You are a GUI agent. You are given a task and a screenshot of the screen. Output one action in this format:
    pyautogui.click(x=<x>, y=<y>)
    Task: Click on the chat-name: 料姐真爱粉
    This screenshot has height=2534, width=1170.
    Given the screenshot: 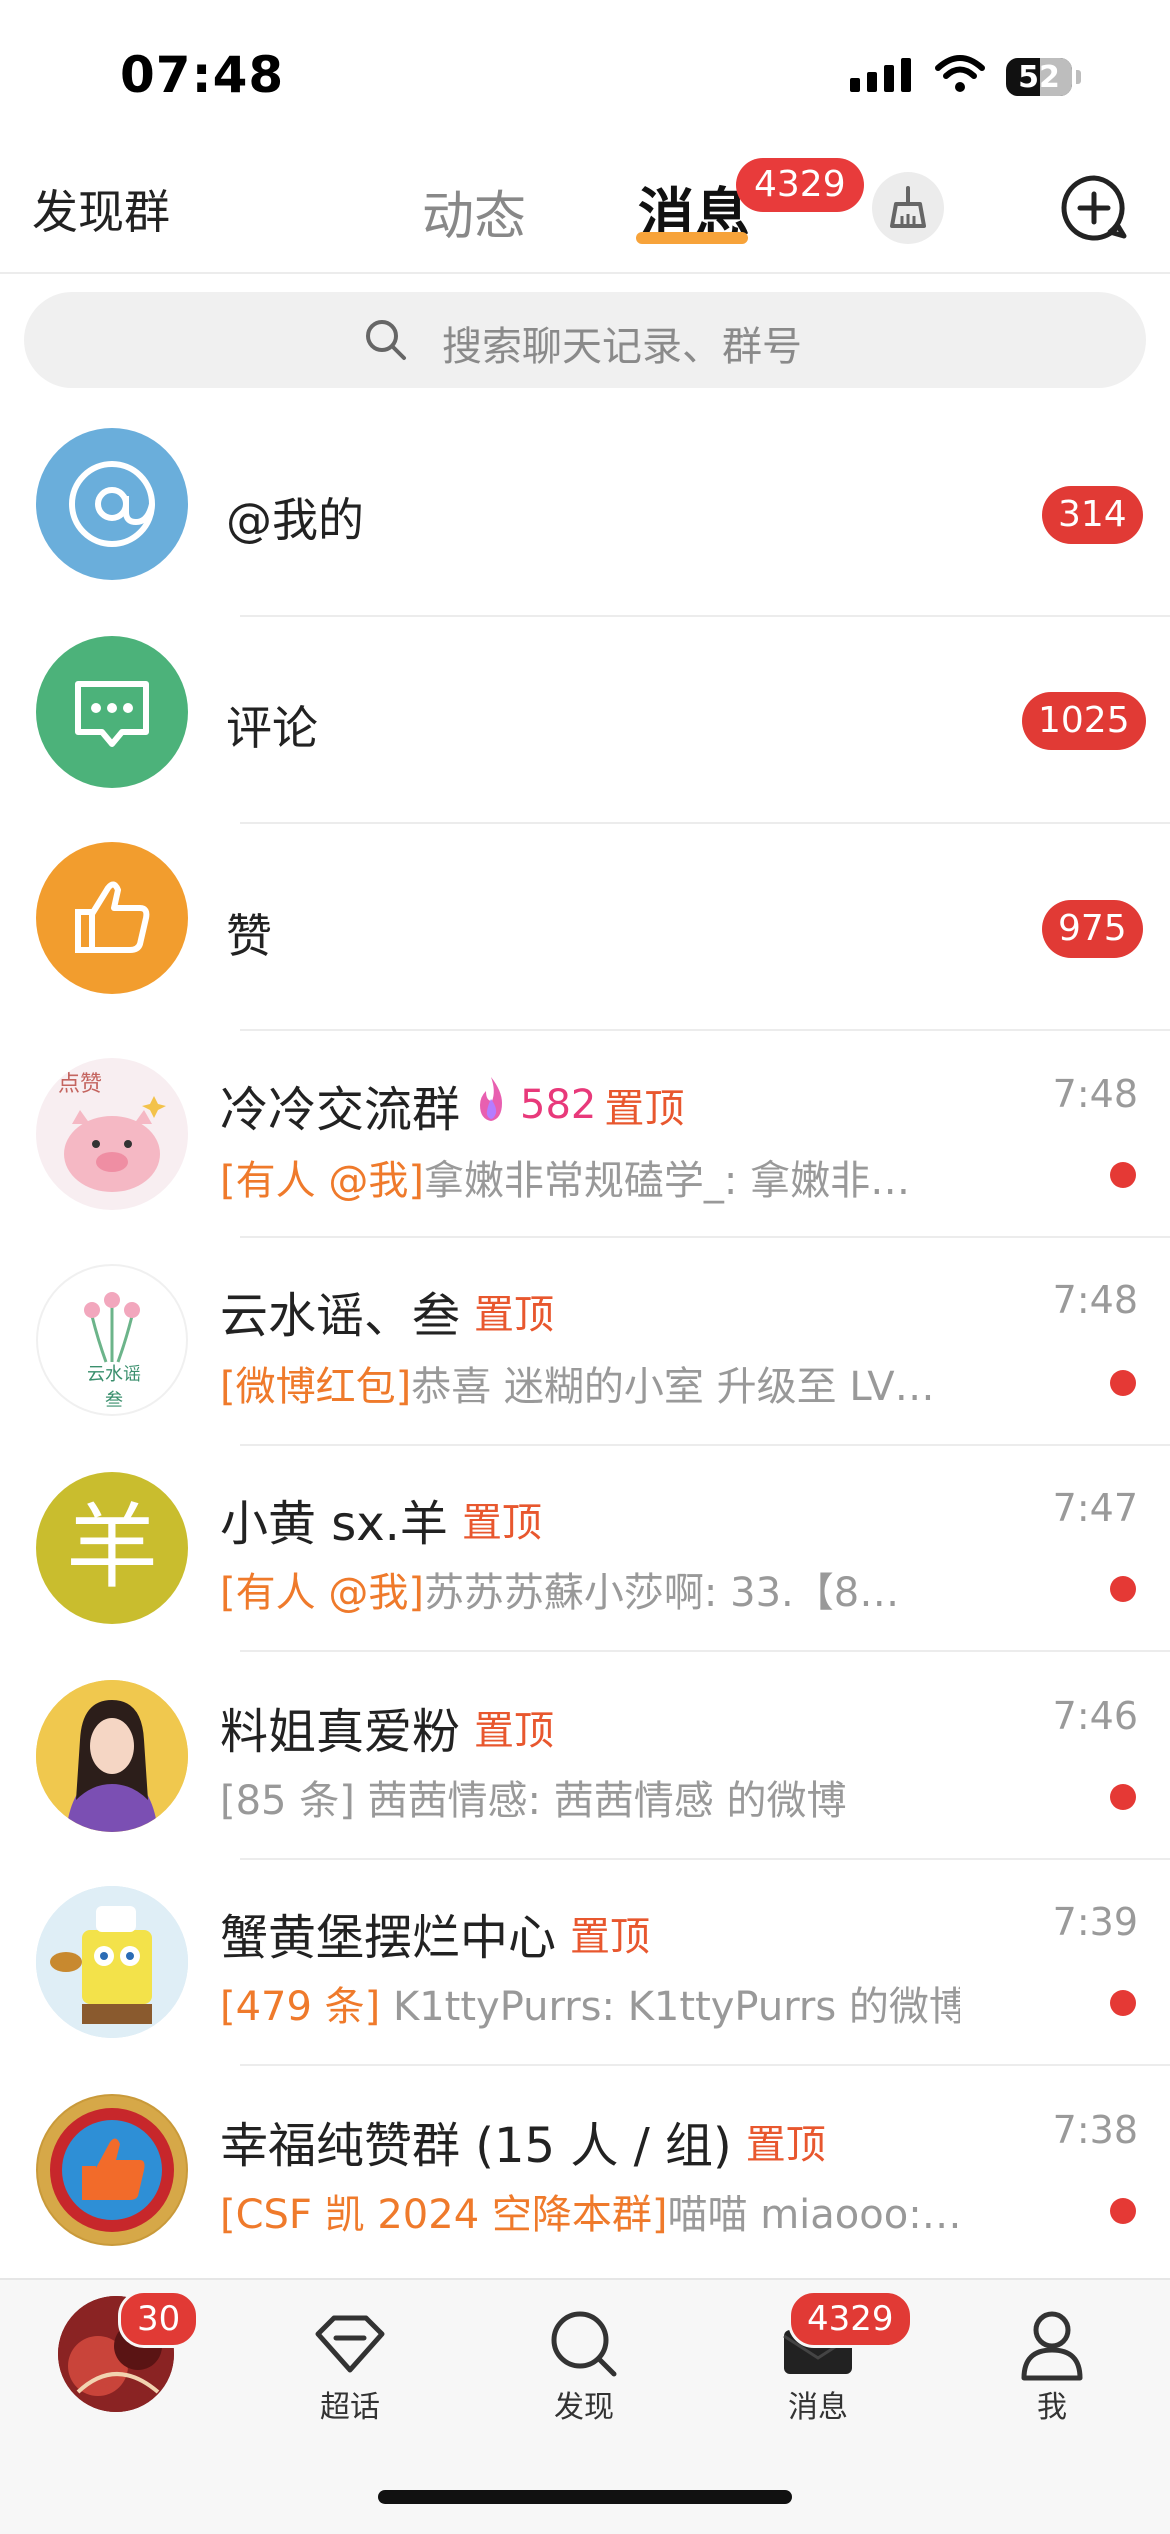 What is the action you would take?
    pyautogui.click(x=340, y=1732)
    